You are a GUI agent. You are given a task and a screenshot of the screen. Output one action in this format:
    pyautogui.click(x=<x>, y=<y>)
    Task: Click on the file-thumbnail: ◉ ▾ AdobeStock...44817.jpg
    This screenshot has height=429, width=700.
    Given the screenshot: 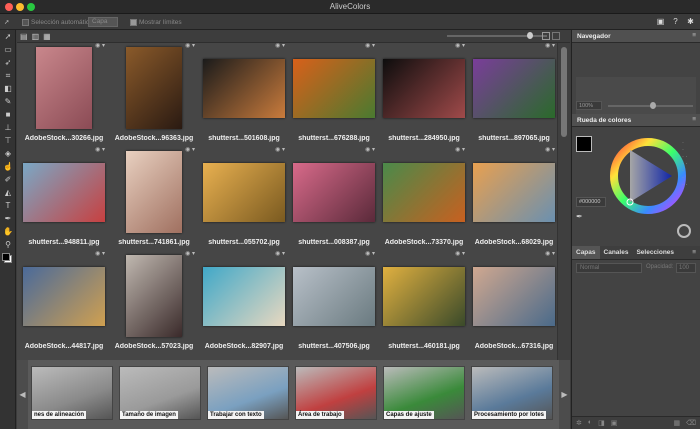 What is the action you would take?
    pyautogui.click(x=64, y=301)
    